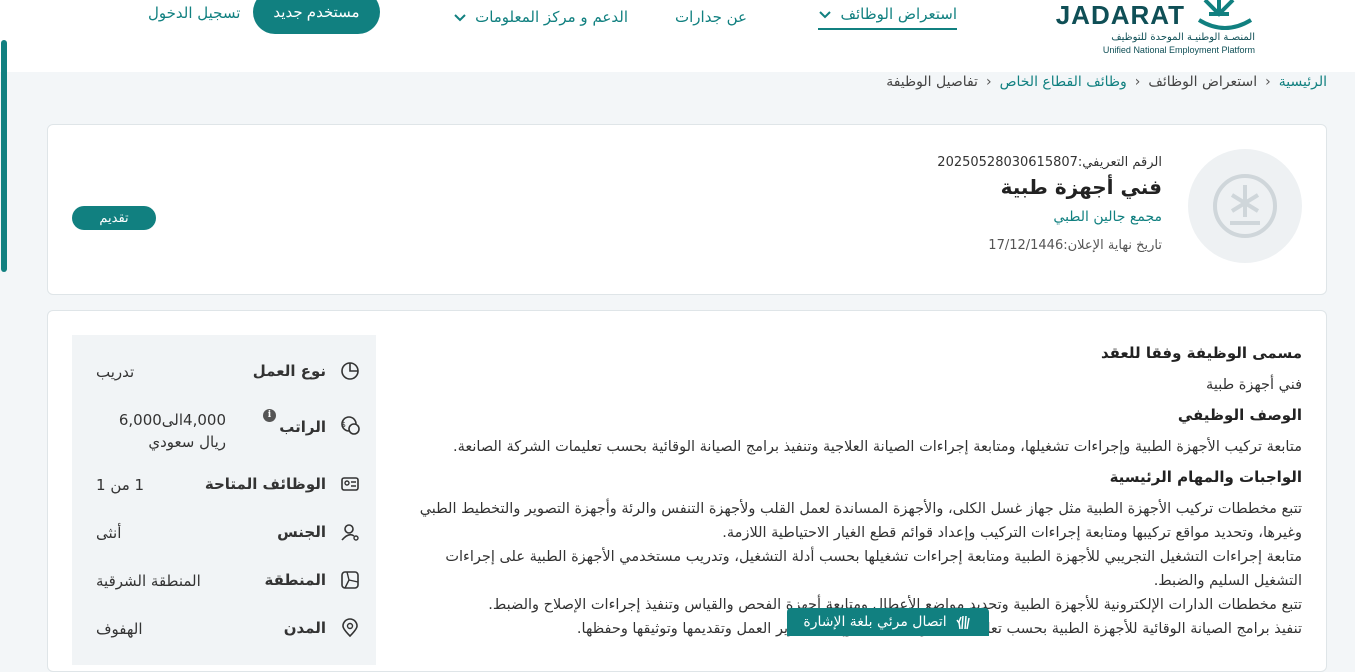 This screenshot has height=672, width=1355. What do you see at coordinates (551, 17) in the screenshot?
I see `nav-support-label: الدعم و مركز المعلومات` at bounding box center [551, 17].